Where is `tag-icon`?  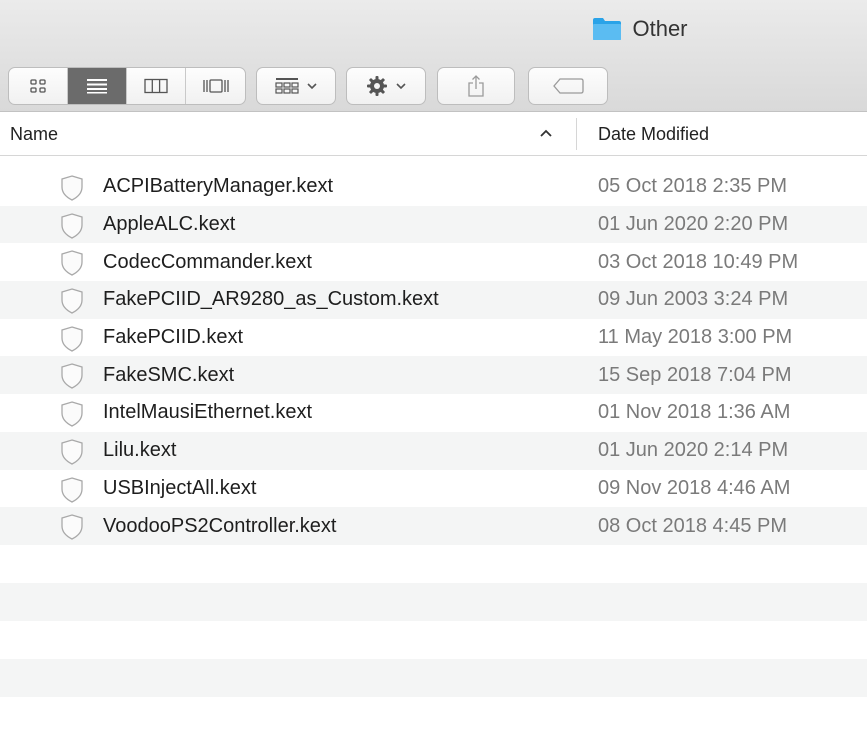
tag-icon is located at coordinates (568, 86).